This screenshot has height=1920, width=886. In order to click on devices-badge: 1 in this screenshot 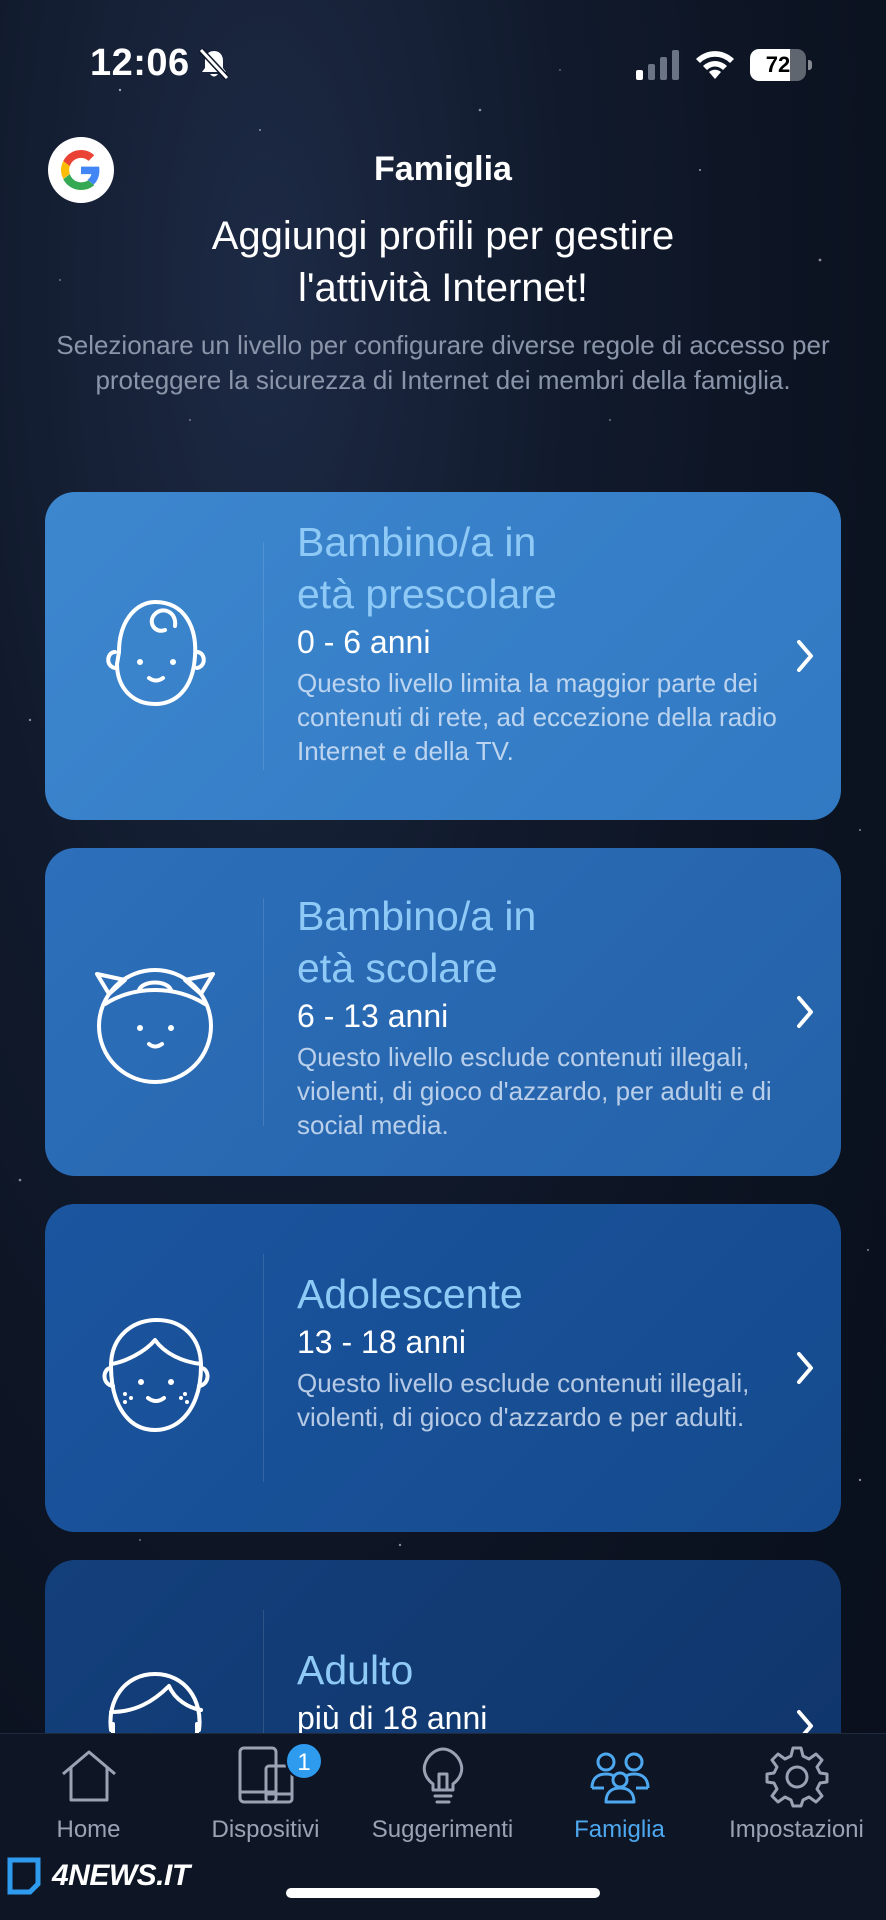, I will do `click(304, 1761)`.